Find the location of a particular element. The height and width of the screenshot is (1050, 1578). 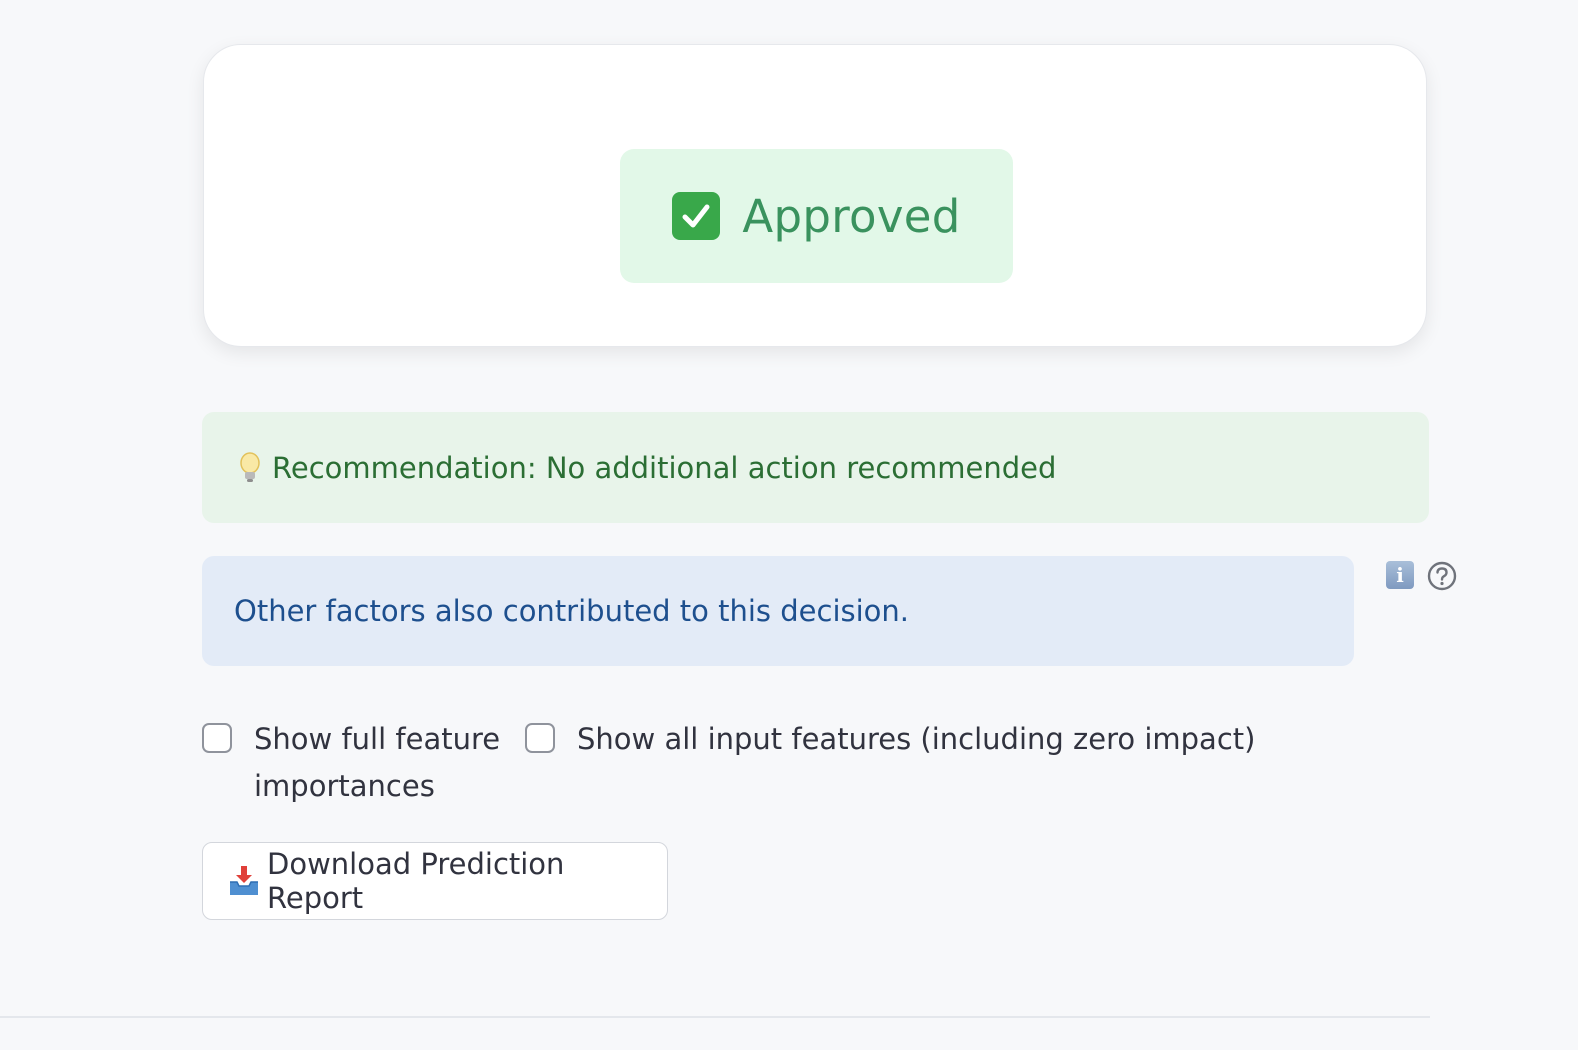

info-icon: i is located at coordinates (1400, 575).